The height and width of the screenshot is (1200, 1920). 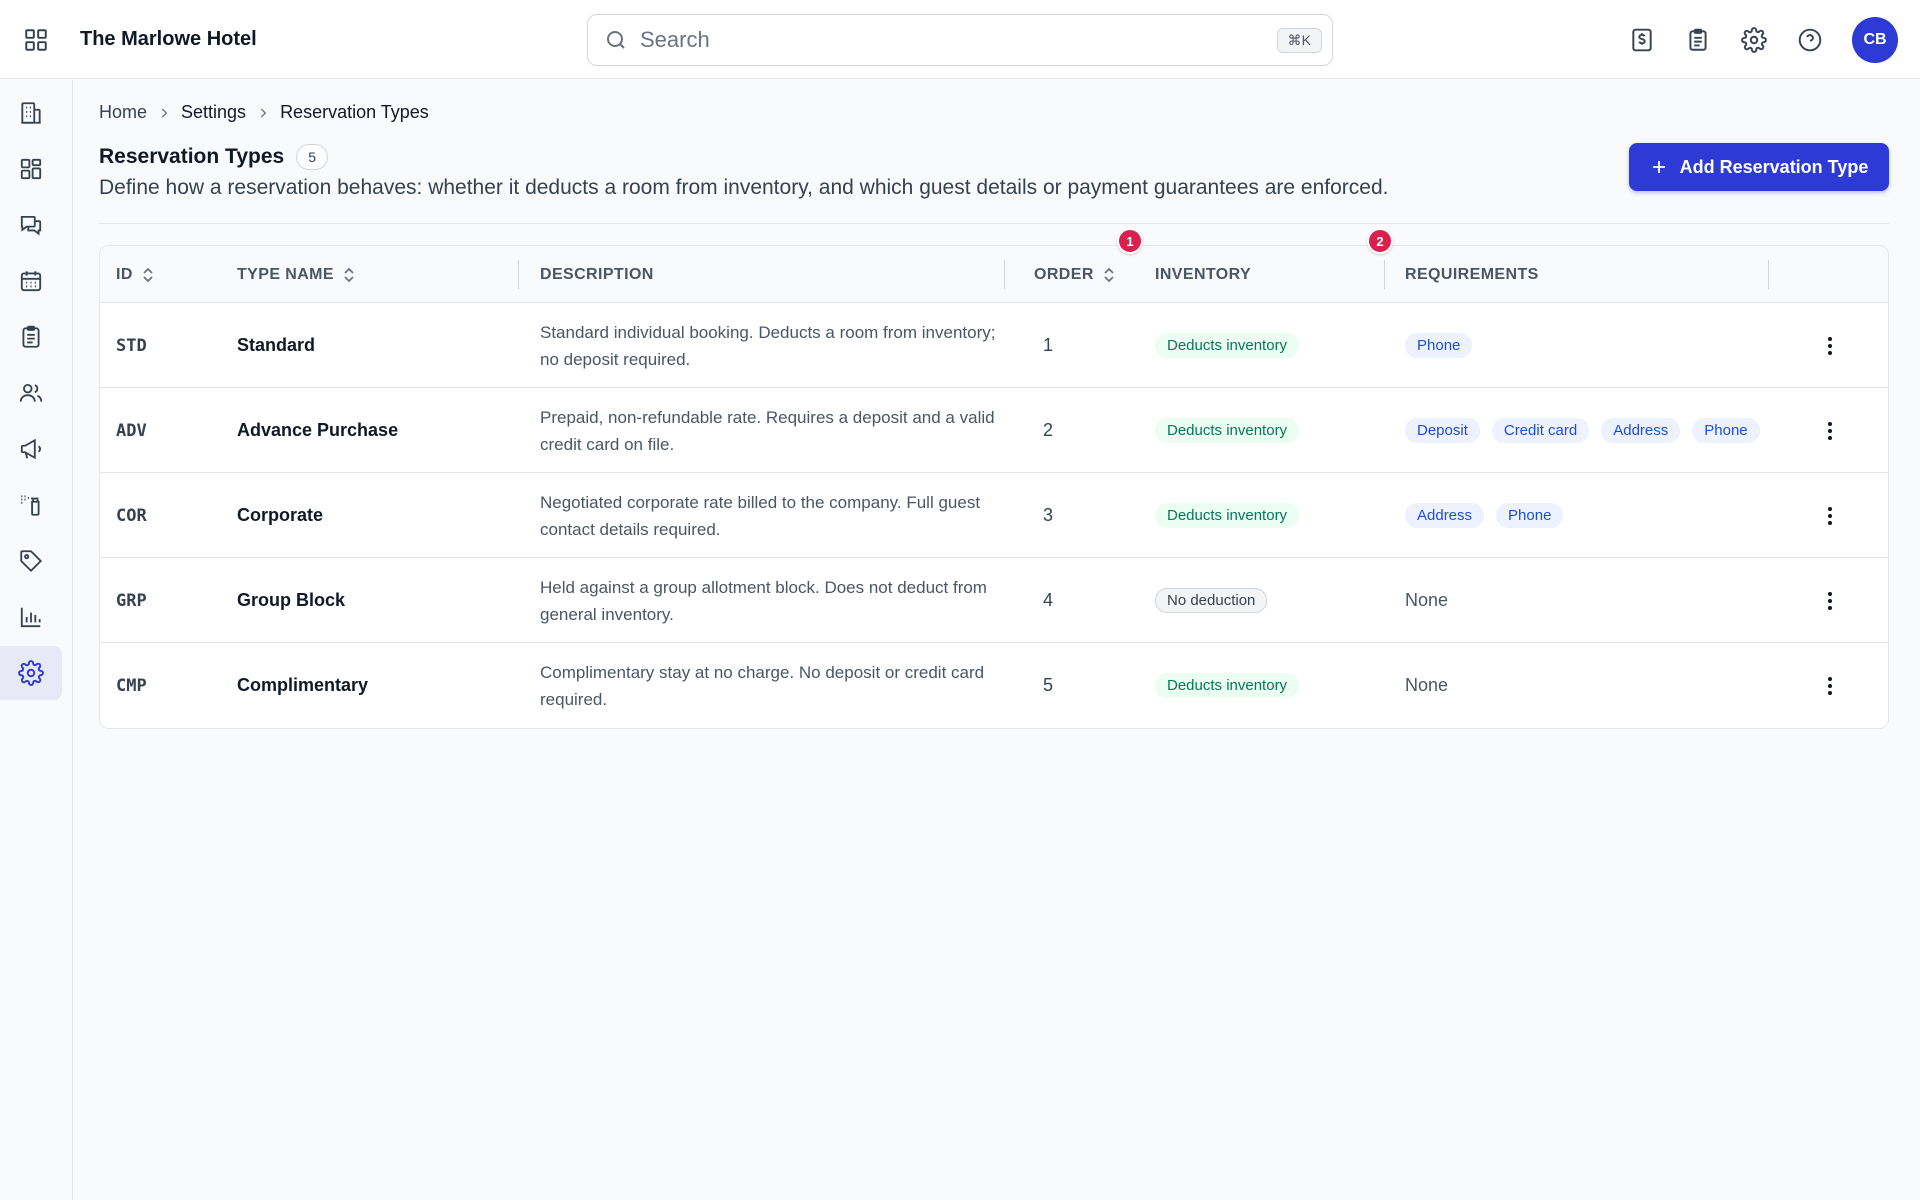 I want to click on column-label: REQUIREMENTS, so click(x=1472, y=274).